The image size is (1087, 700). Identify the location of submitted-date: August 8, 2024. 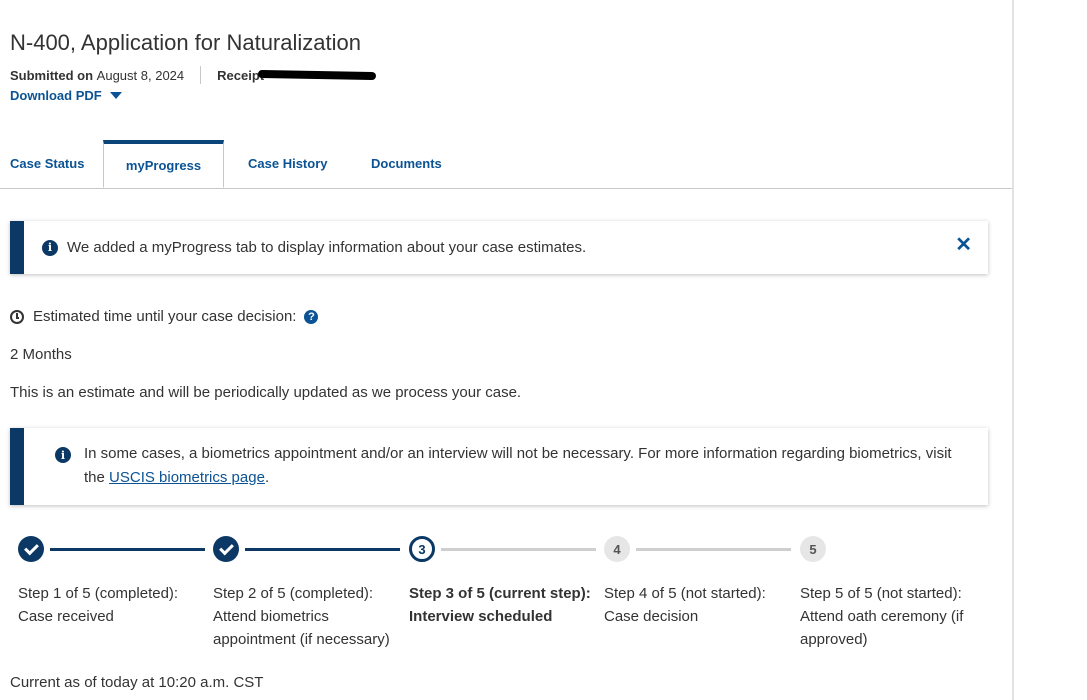
(140, 75).